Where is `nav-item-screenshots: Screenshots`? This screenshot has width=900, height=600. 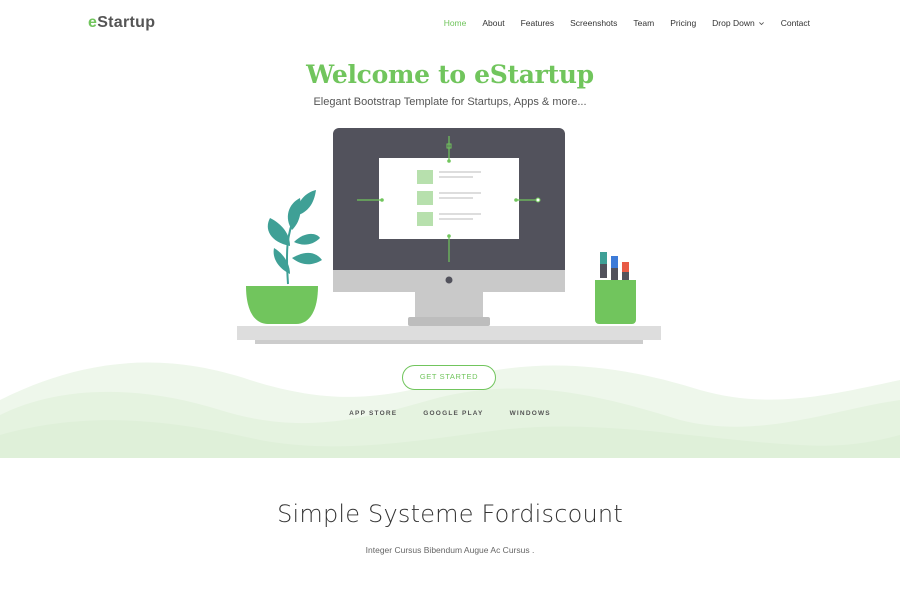 nav-item-screenshots: Screenshots is located at coordinates (593, 23).